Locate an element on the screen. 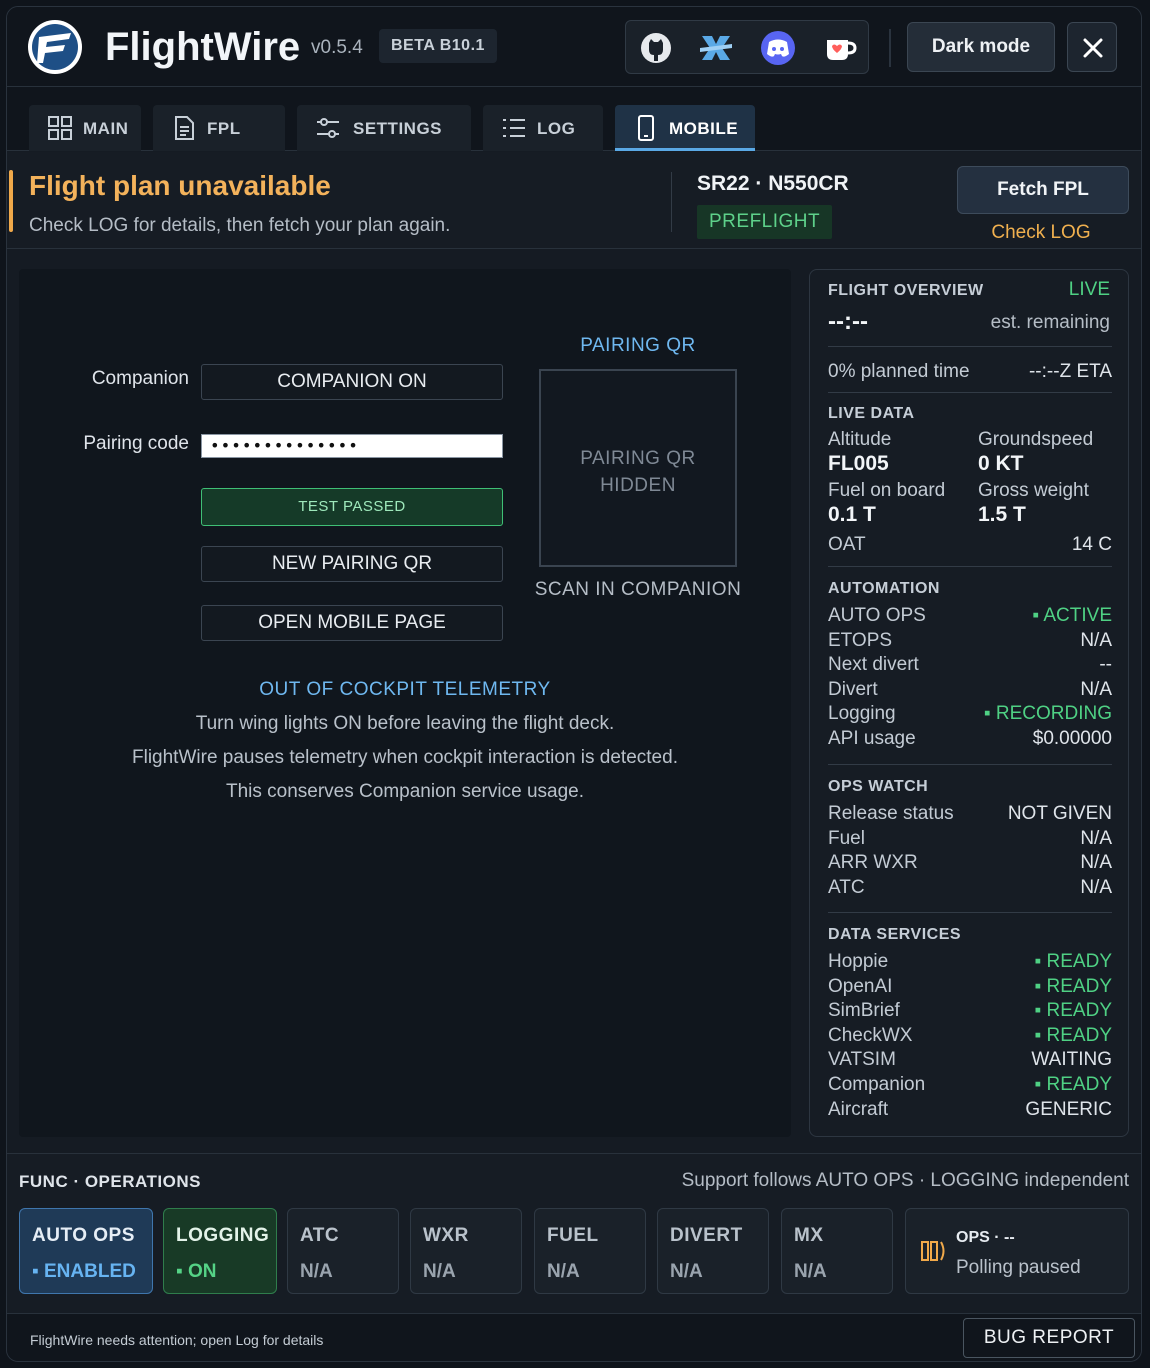  scan-in-companion-label: SCAN IN COMPANION is located at coordinates (638, 589).